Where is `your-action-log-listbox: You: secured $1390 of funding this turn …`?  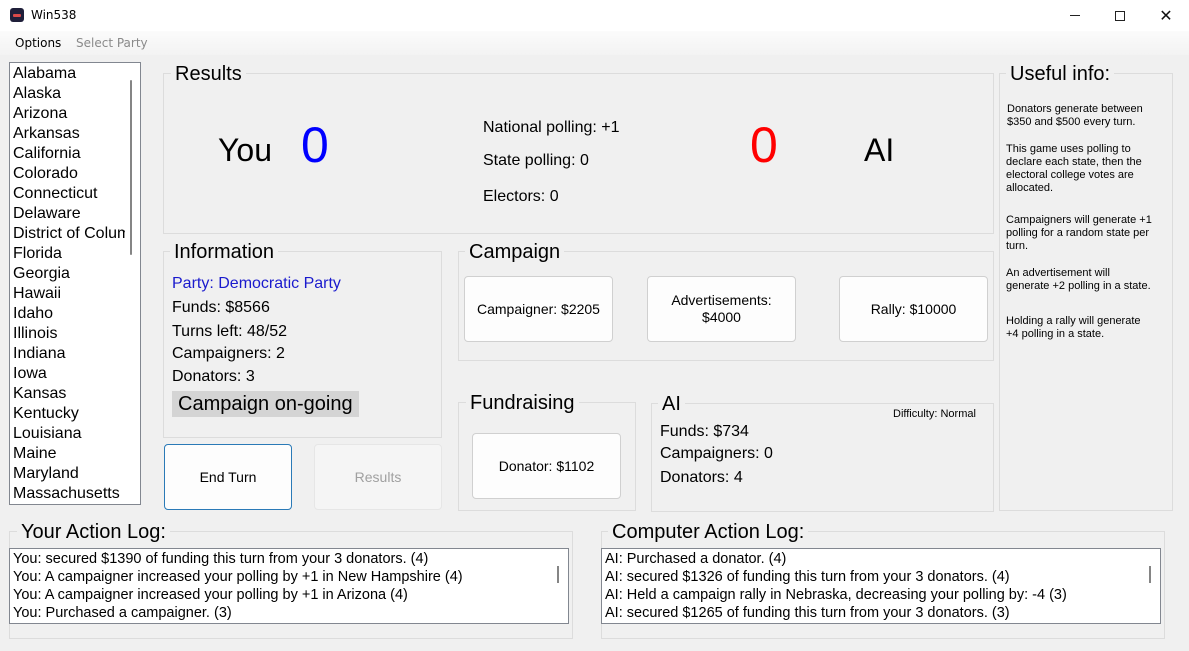
your-action-log-listbox: You: secured $1390 of funding this turn … is located at coordinates (289, 586).